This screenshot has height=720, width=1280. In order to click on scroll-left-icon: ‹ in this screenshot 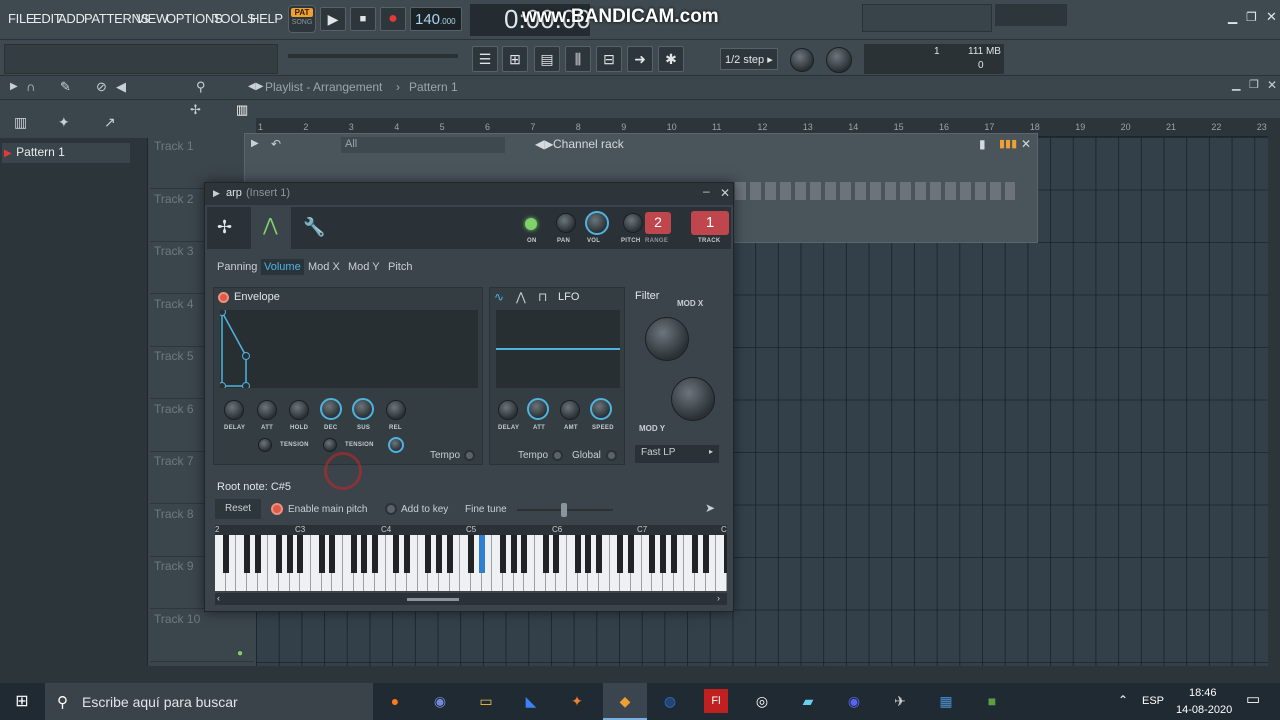, I will do `click(218, 598)`.